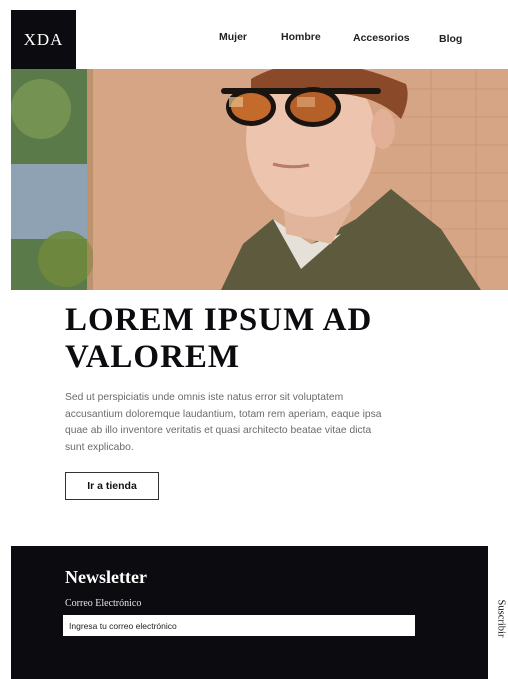 This screenshot has height=679, width=508. I want to click on subscribe-button: Suscribir, so click(501, 618).